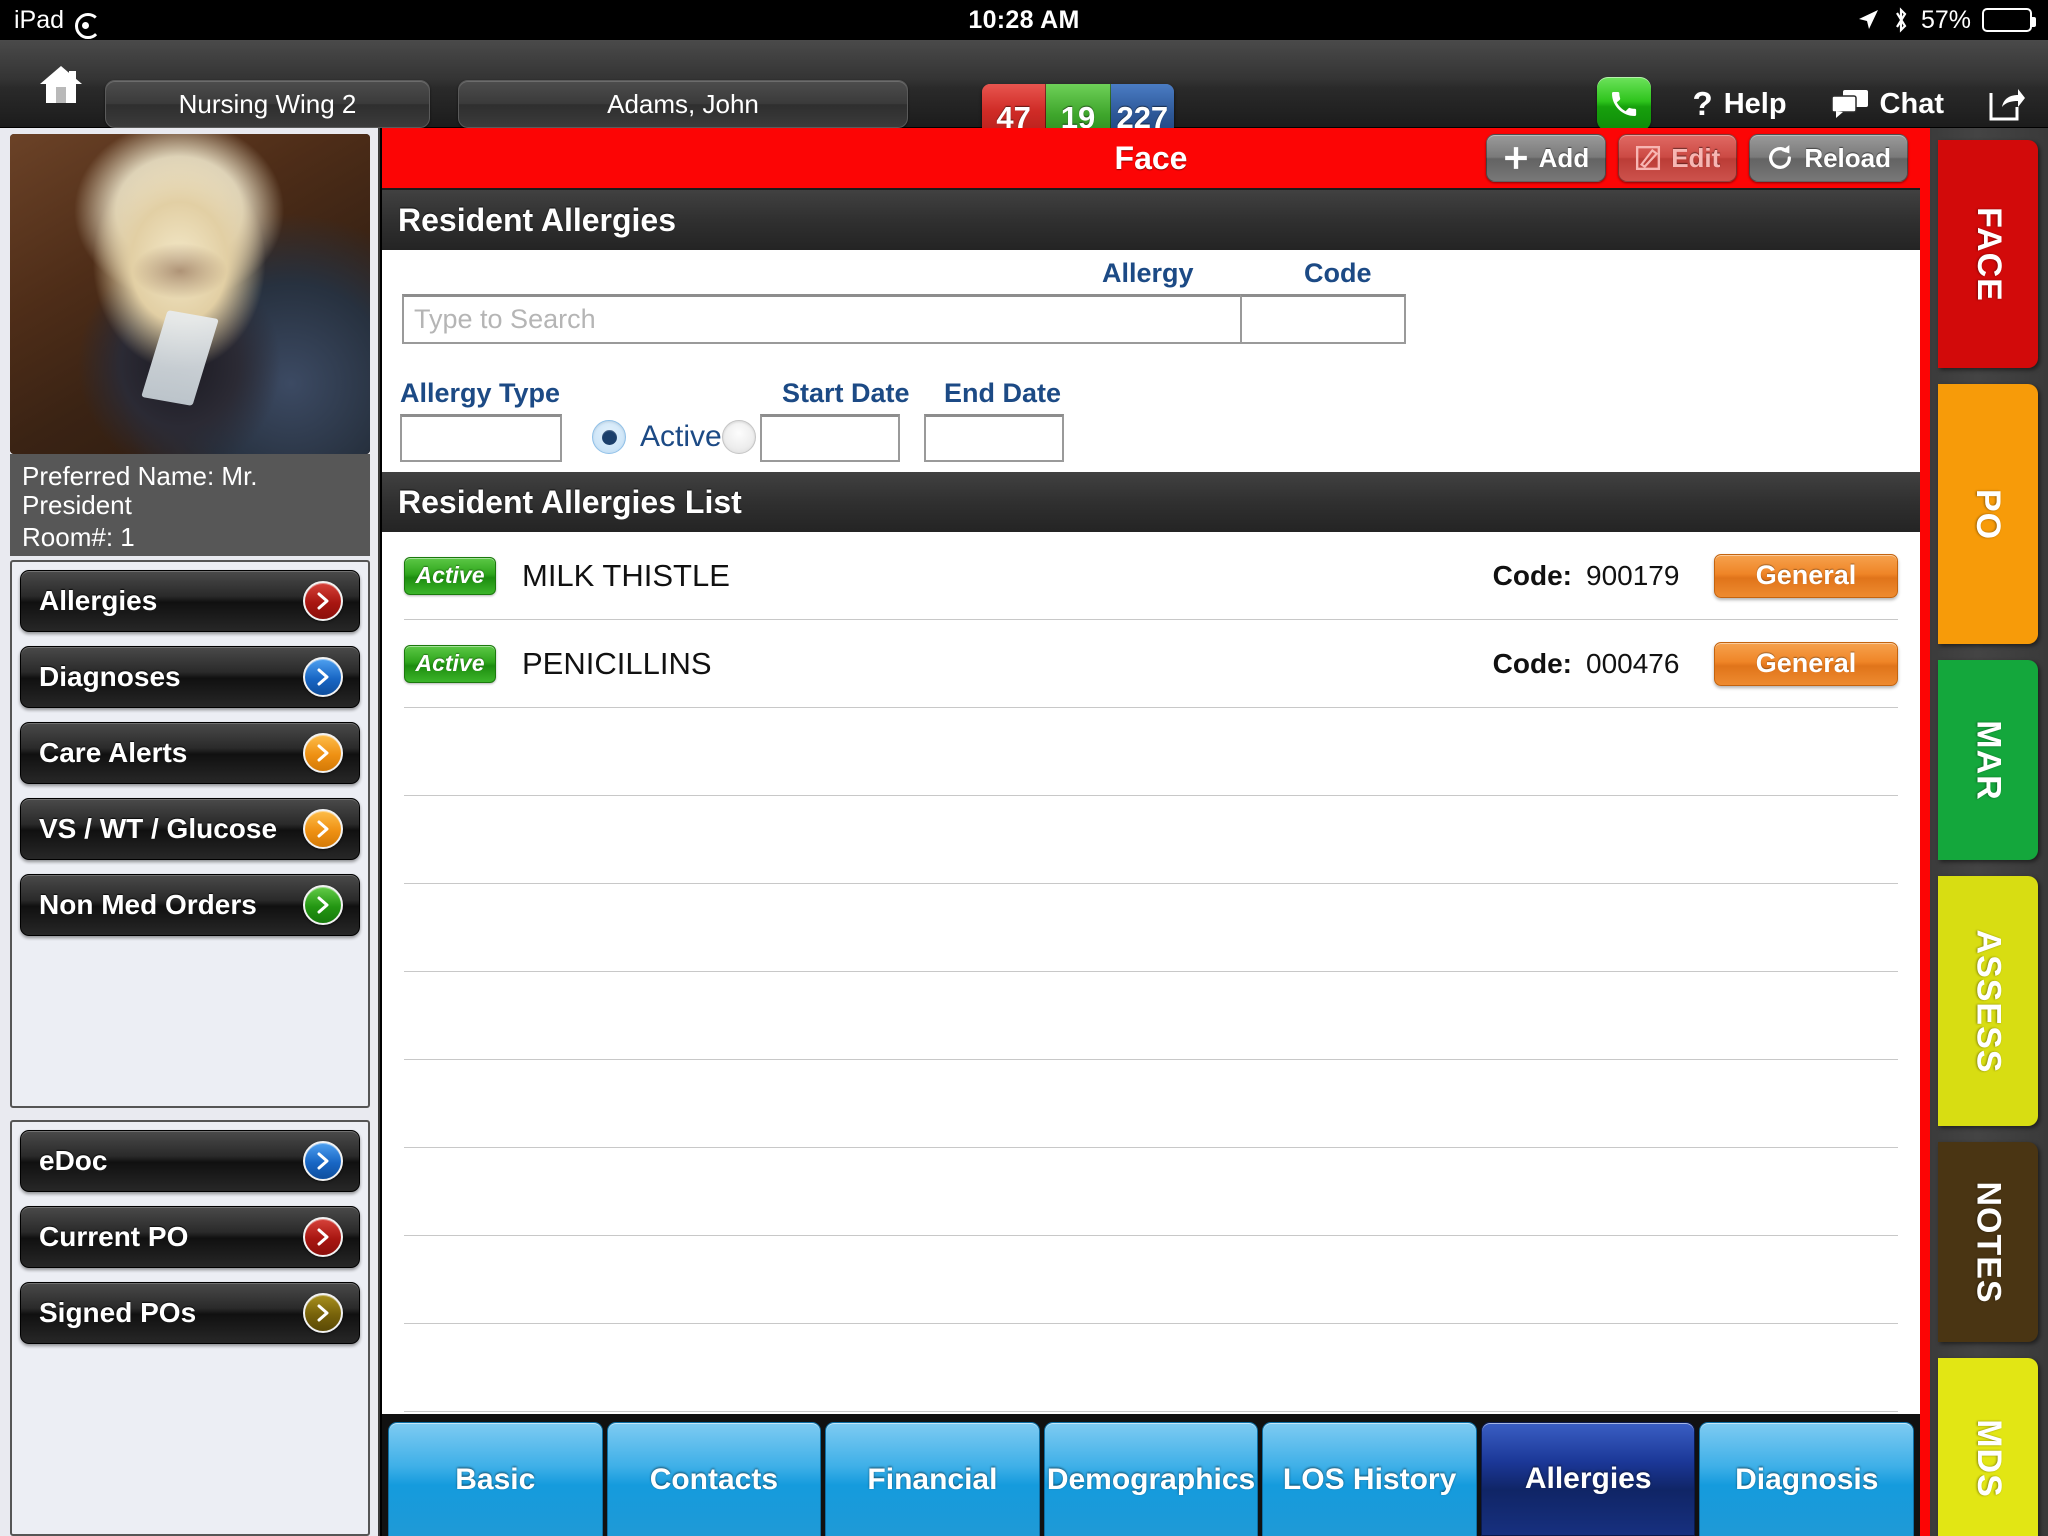 This screenshot has width=2048, height=1536. What do you see at coordinates (1151, 576) in the screenshot?
I see `table-row: Active MILK THISTLE Code: 900179 General` at bounding box center [1151, 576].